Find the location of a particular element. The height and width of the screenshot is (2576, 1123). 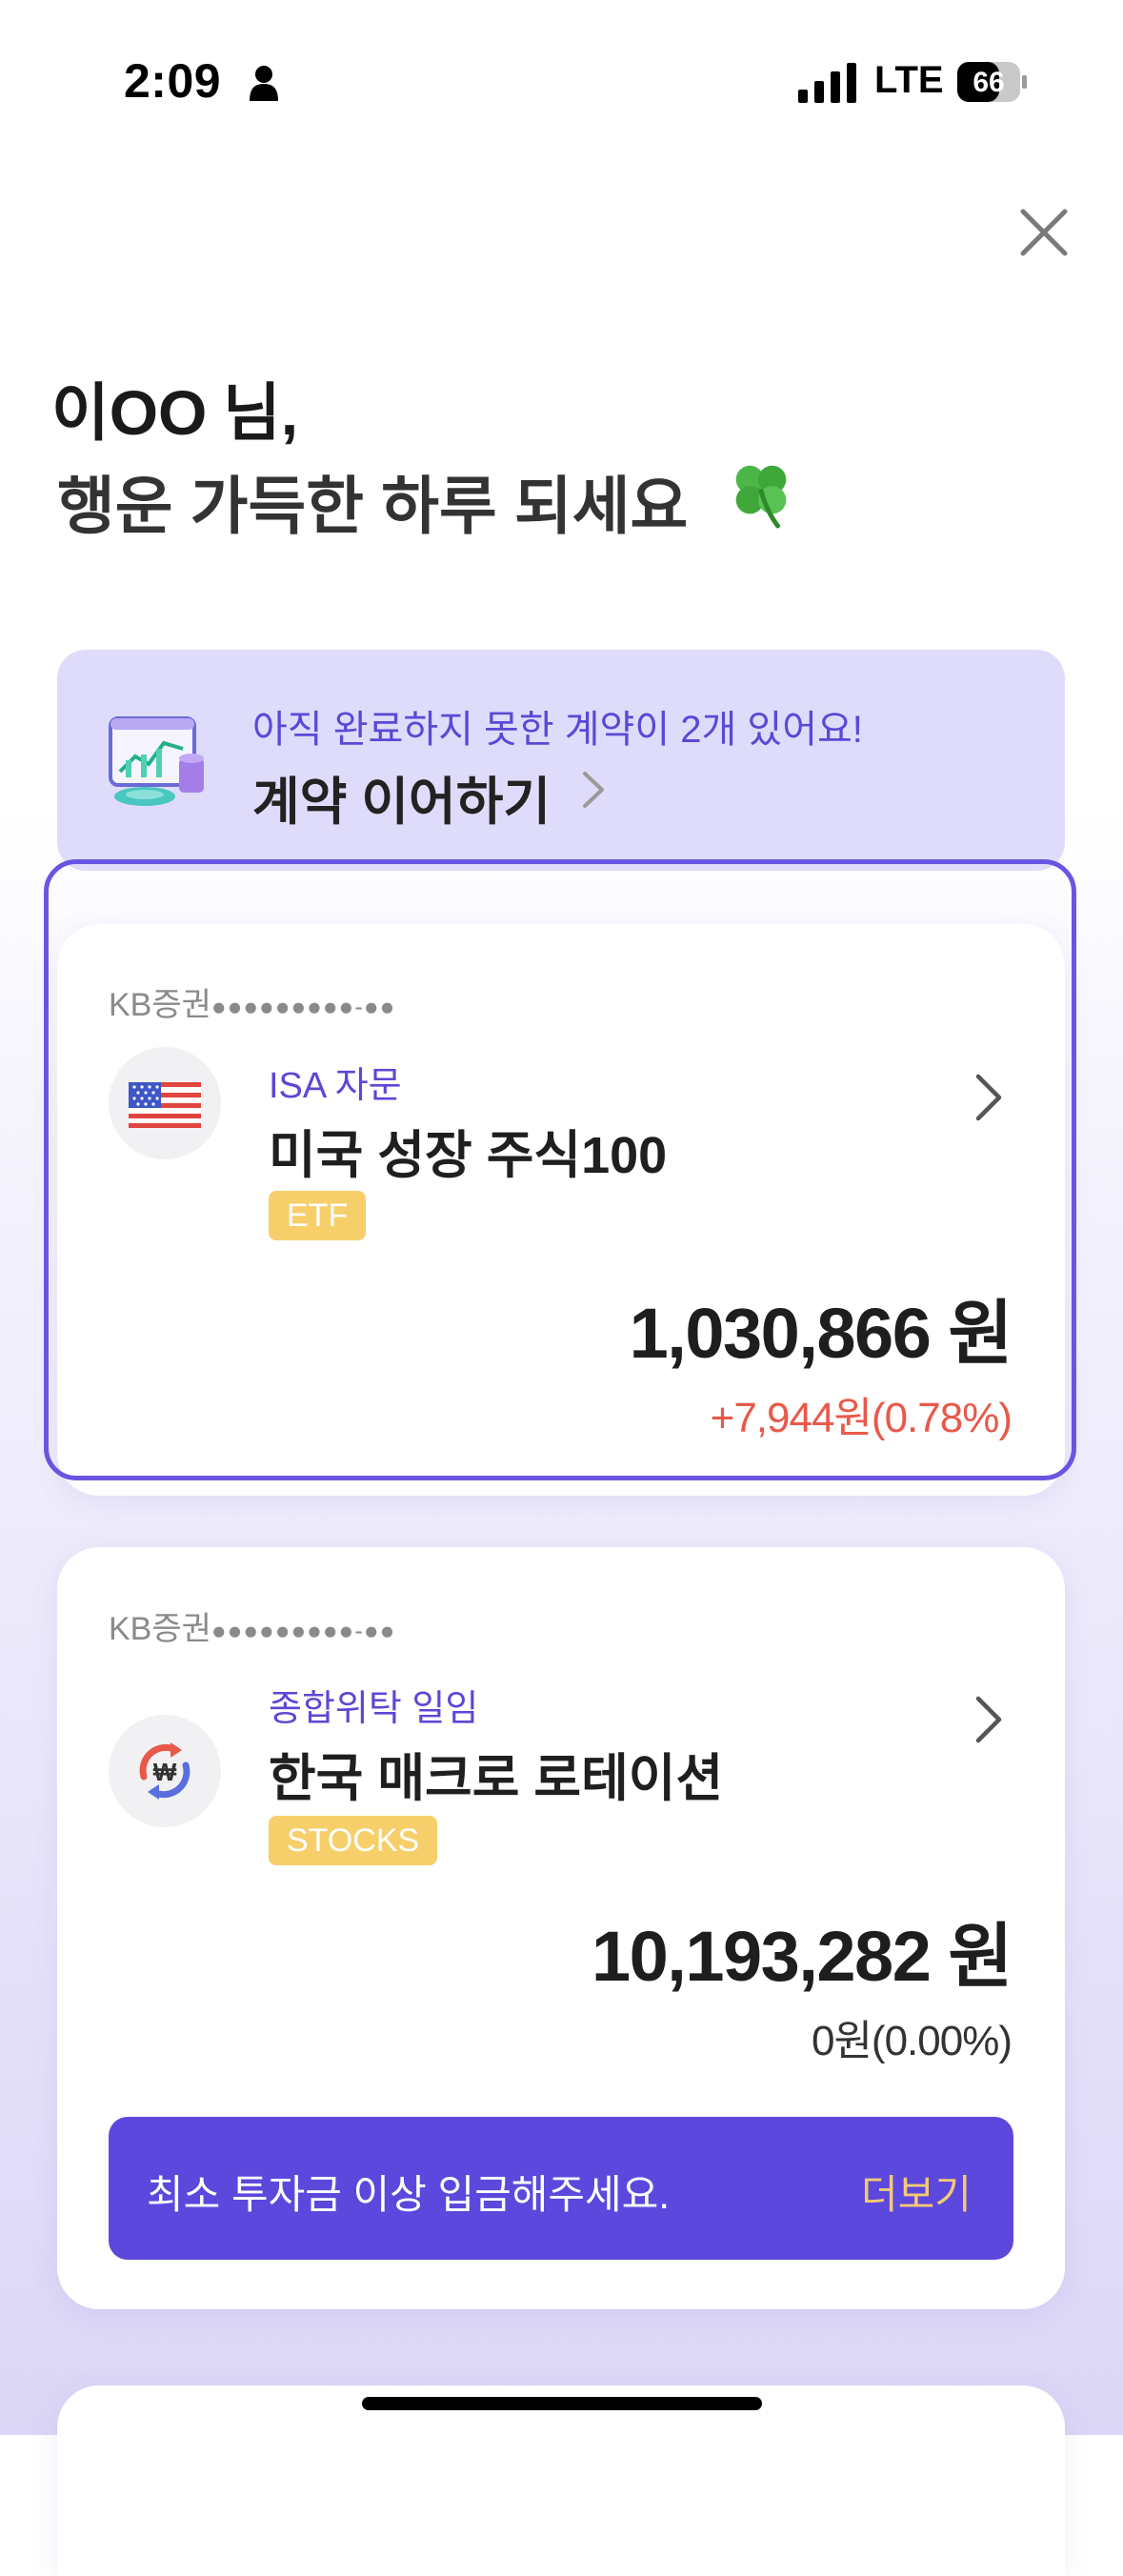

greeting-line2: 행운 가득한 하루 되세요 is located at coordinates (373, 506).